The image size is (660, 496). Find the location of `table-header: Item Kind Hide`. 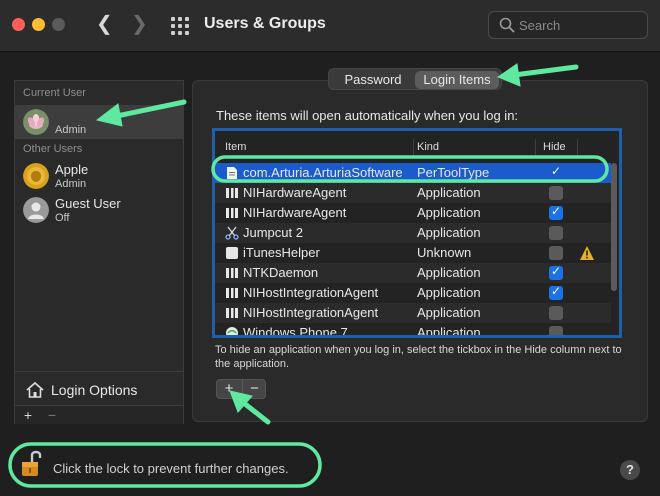

table-header: Item Kind Hide is located at coordinates (417, 148).